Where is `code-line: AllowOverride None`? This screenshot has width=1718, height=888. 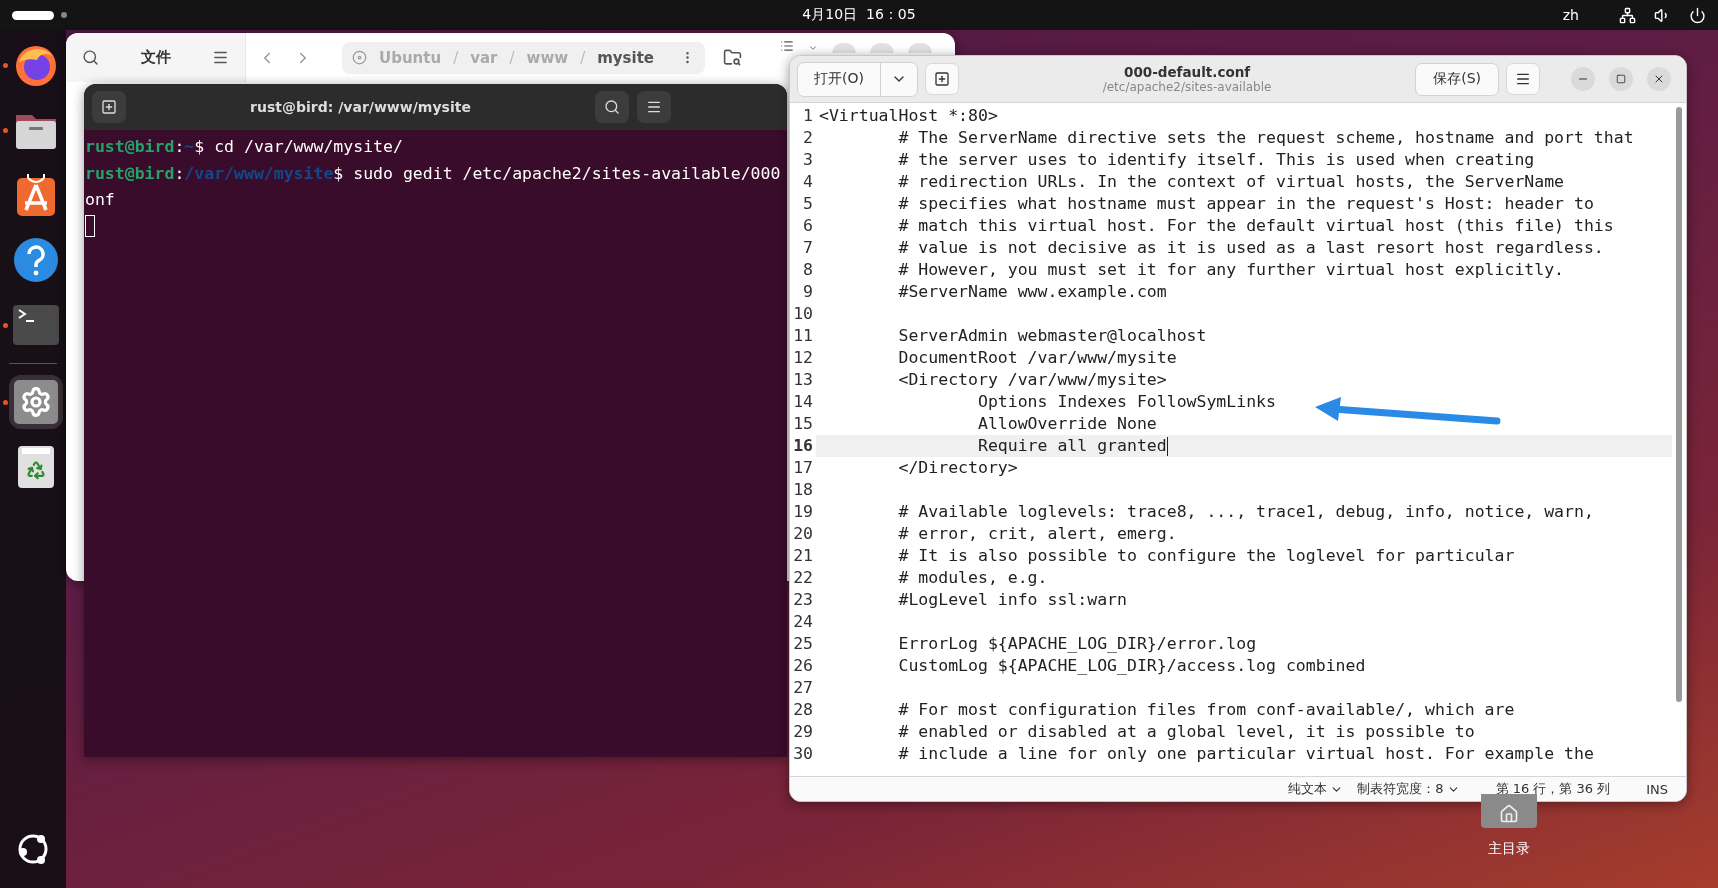
code-line: AllowOverride None is located at coordinates (1066, 424).